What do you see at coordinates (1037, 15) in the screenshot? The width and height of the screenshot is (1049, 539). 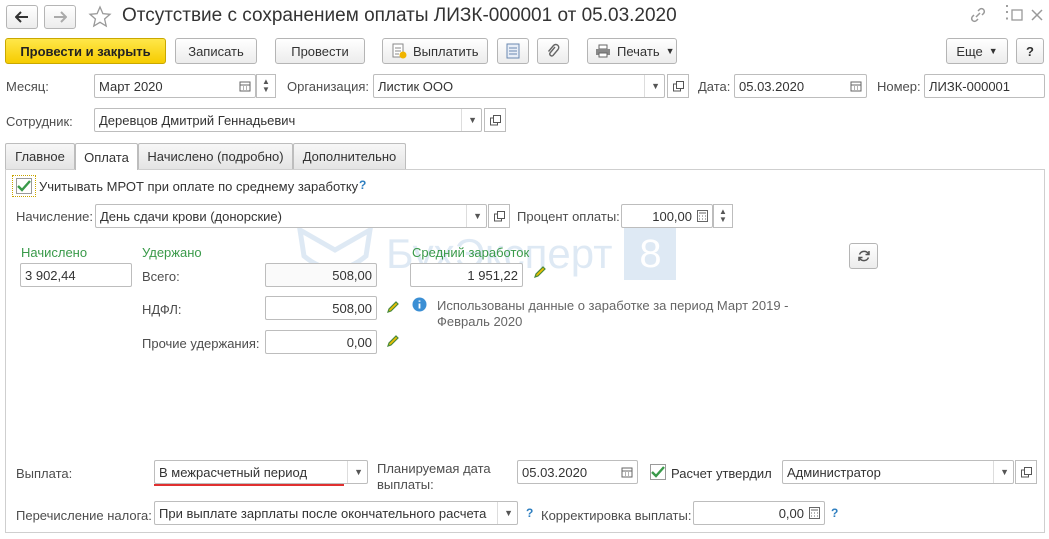 I see `close-icon` at bounding box center [1037, 15].